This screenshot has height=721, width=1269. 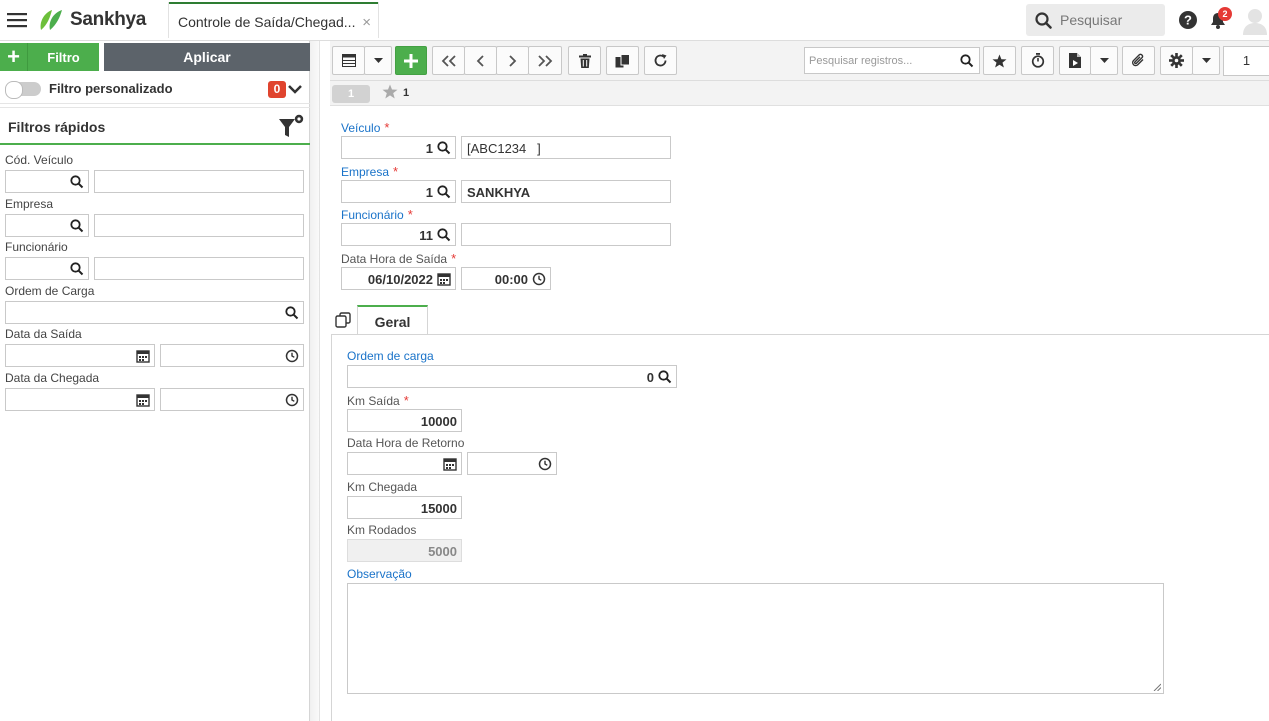 What do you see at coordinates (398, 147) in the screenshot?
I see `veiculo-code-field: 1` at bounding box center [398, 147].